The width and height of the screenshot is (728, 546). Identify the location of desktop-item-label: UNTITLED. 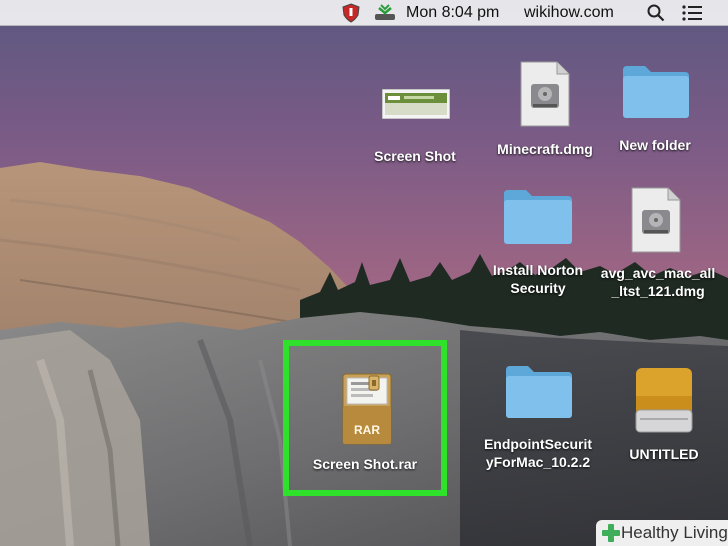
(664, 454).